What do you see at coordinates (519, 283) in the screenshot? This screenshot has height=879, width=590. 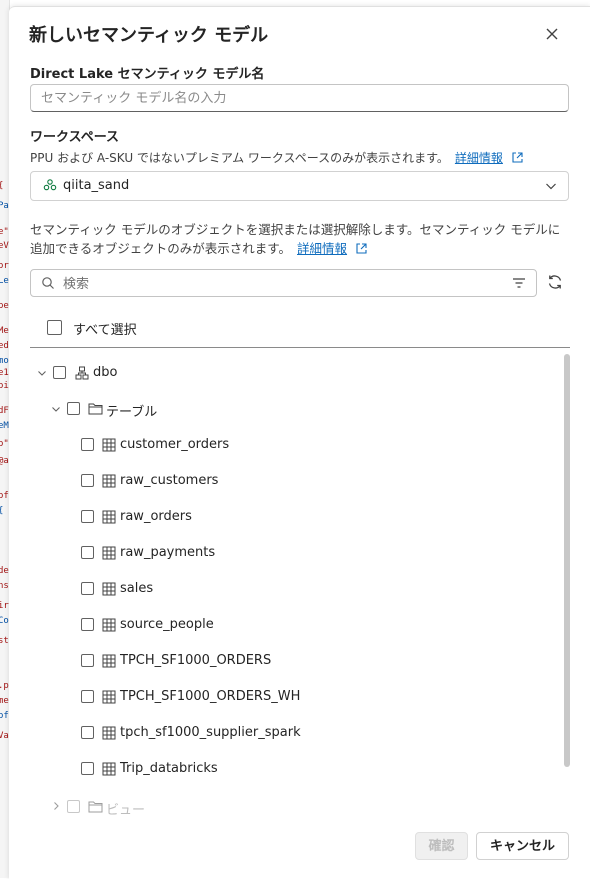 I see `filter-icon` at bounding box center [519, 283].